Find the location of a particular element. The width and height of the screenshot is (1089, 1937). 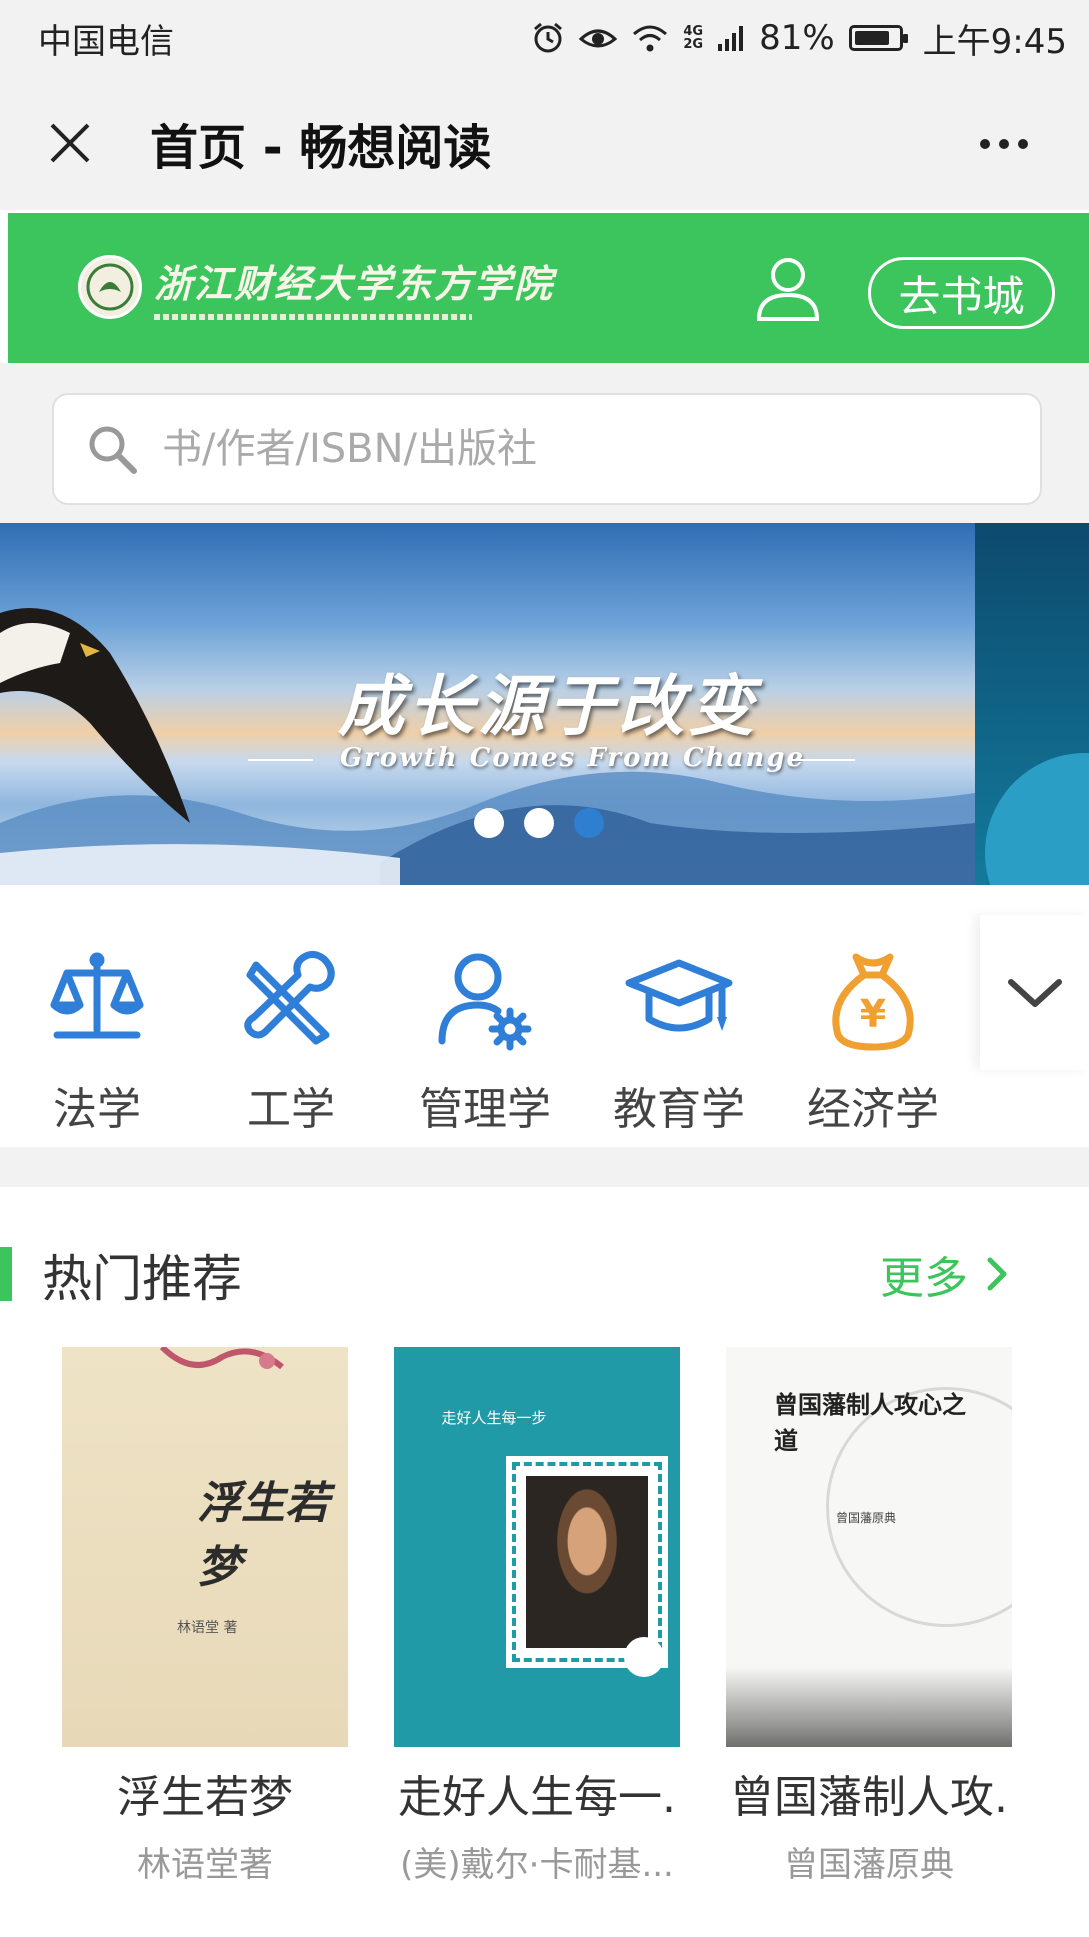

category-row: 法学 工学 管理学 教育学 ¥ 经济学 is located at coordinates (544, 1016).